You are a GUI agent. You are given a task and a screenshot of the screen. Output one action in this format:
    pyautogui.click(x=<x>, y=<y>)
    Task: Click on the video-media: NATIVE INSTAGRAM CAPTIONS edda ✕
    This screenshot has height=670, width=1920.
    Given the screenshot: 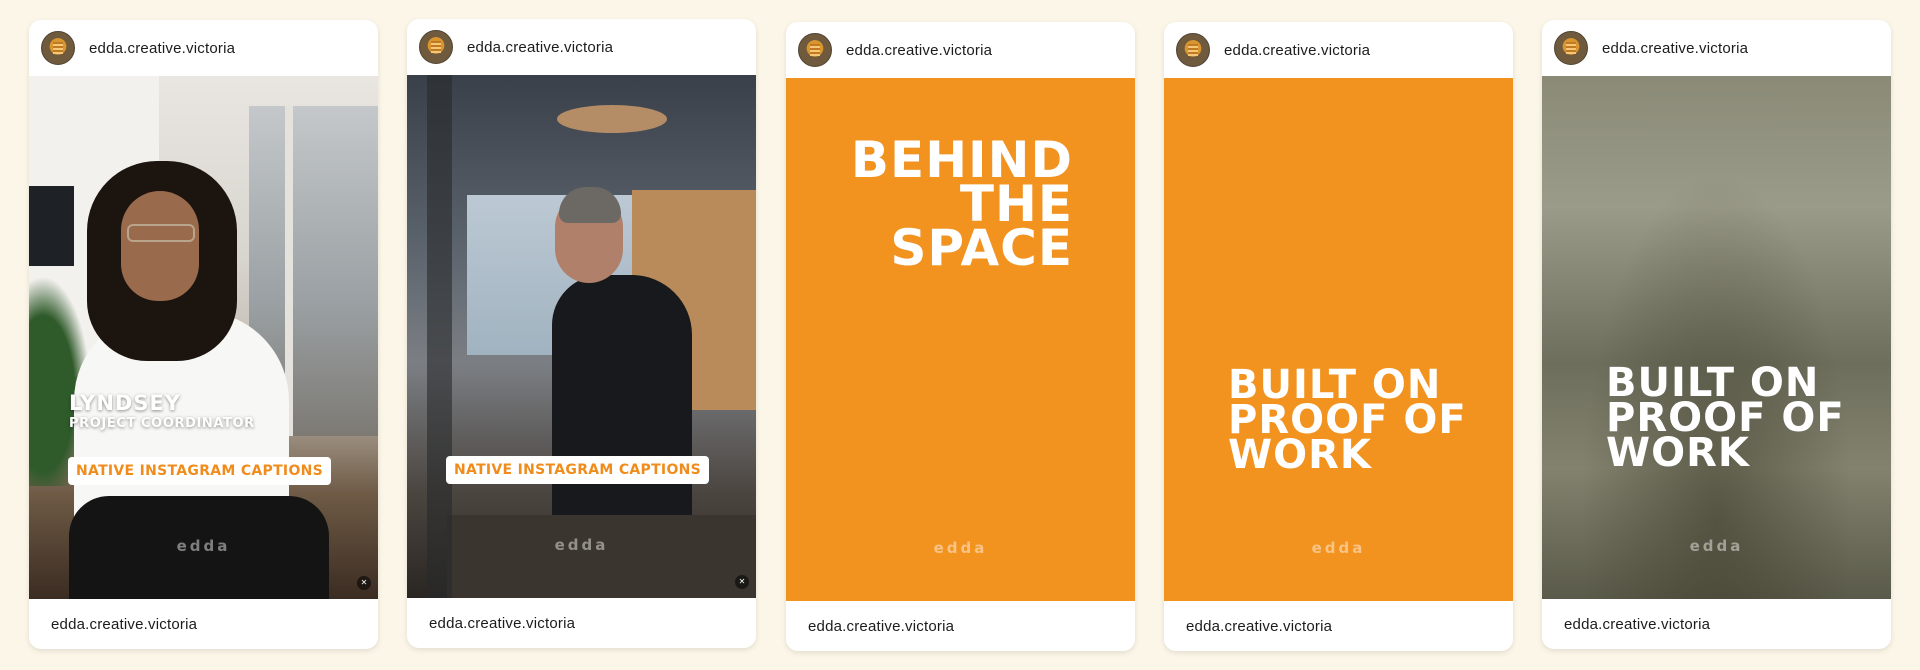 What is the action you would take?
    pyautogui.click(x=581, y=336)
    